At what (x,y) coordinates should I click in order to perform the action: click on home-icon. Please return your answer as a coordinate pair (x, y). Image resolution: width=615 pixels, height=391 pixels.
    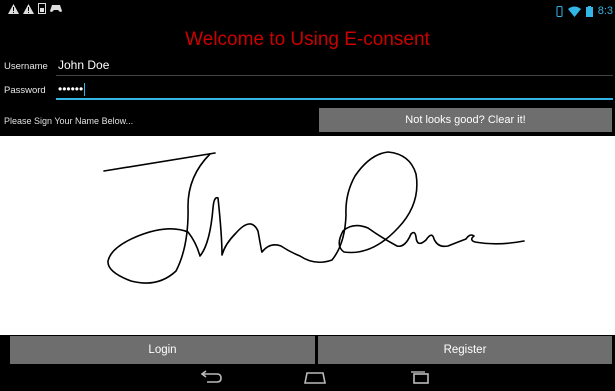
    Looking at the image, I should click on (315, 377).